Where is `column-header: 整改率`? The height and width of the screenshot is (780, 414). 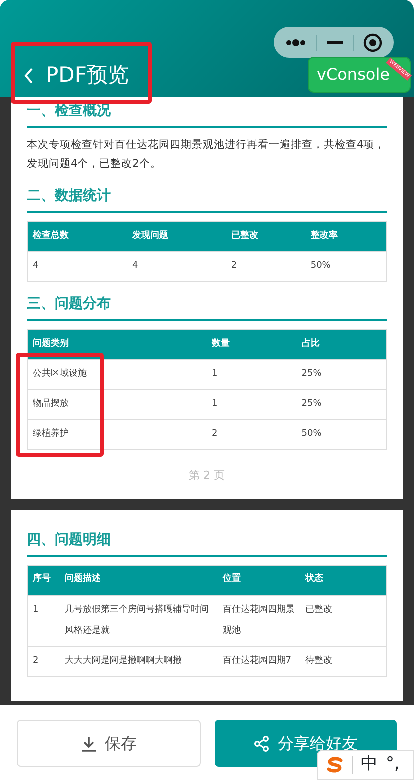 column-header: 整改率 is located at coordinates (346, 237).